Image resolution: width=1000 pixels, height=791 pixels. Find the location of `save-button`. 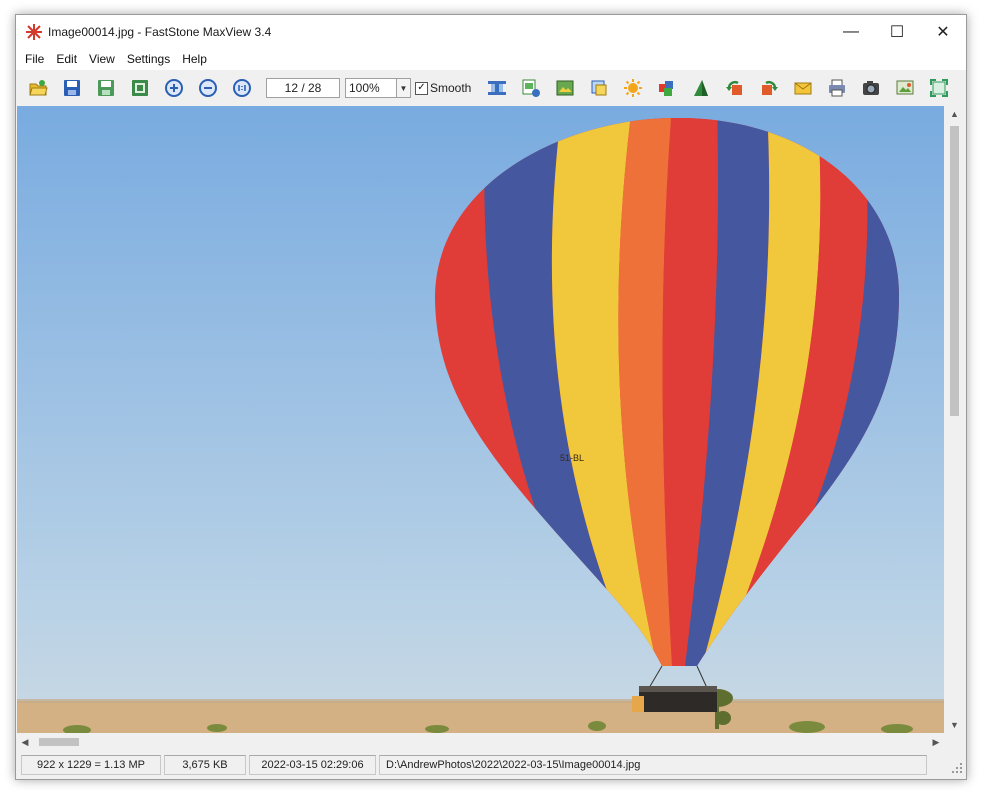

save-button is located at coordinates (72, 88).